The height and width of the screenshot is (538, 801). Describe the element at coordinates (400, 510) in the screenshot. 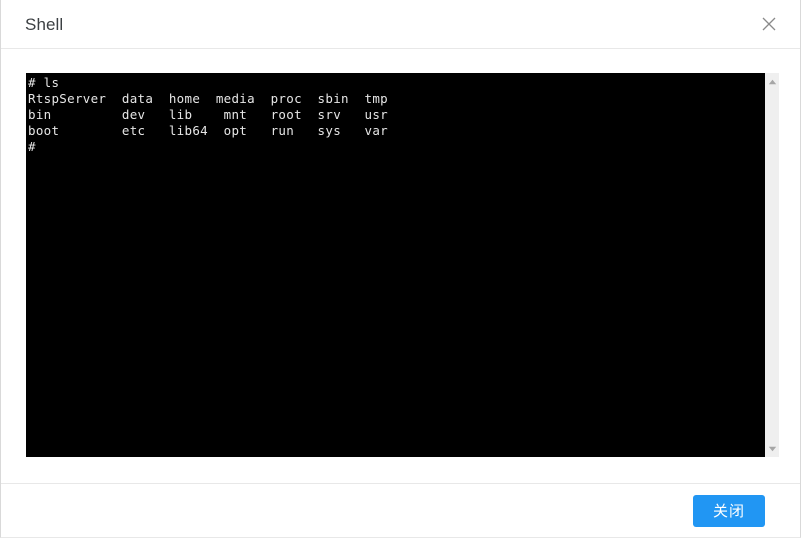

I see `dialog-footer: 关闭` at that location.